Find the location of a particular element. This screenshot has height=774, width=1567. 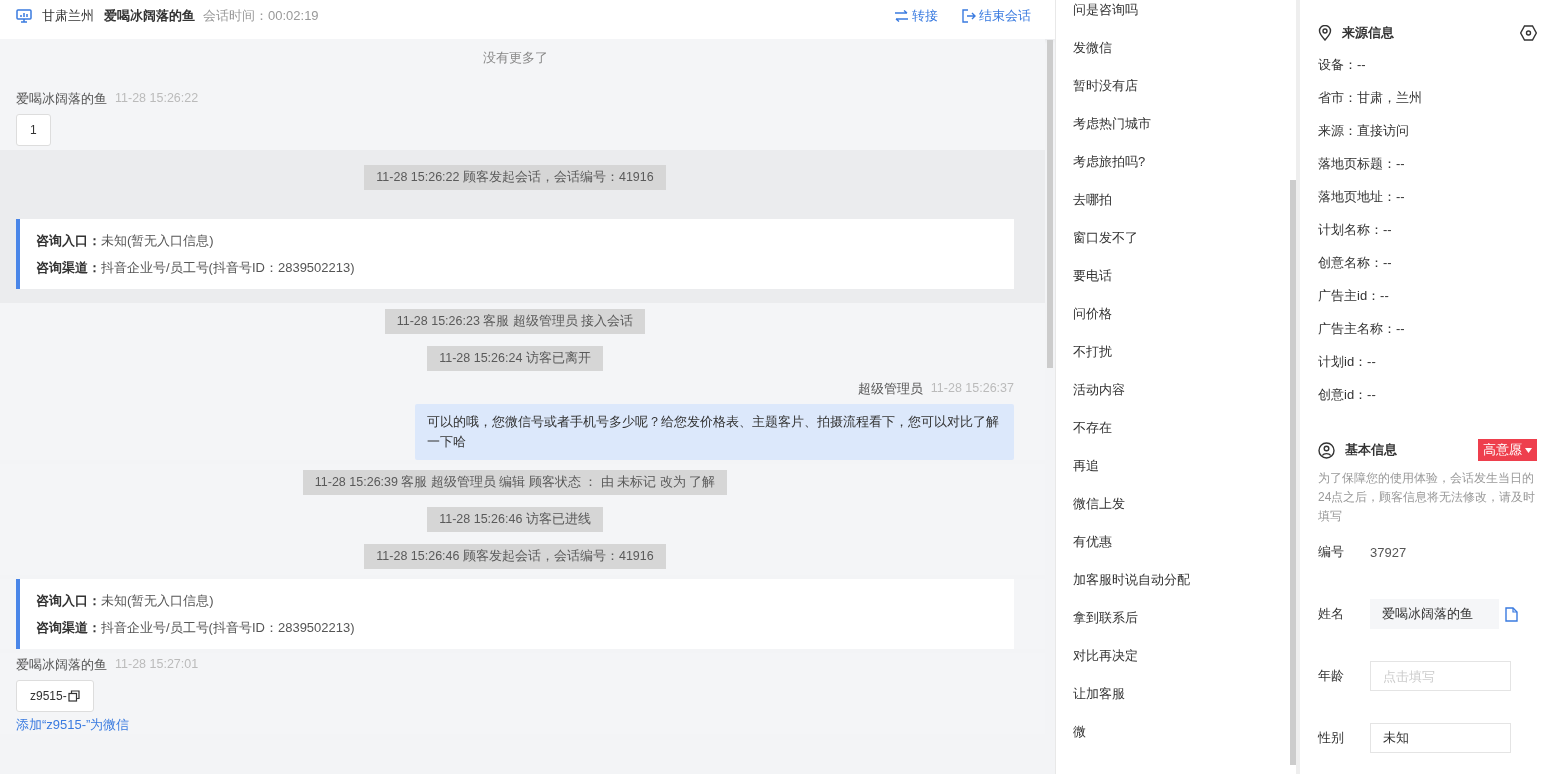

field-label: 姓名 is located at coordinates (1331, 614).